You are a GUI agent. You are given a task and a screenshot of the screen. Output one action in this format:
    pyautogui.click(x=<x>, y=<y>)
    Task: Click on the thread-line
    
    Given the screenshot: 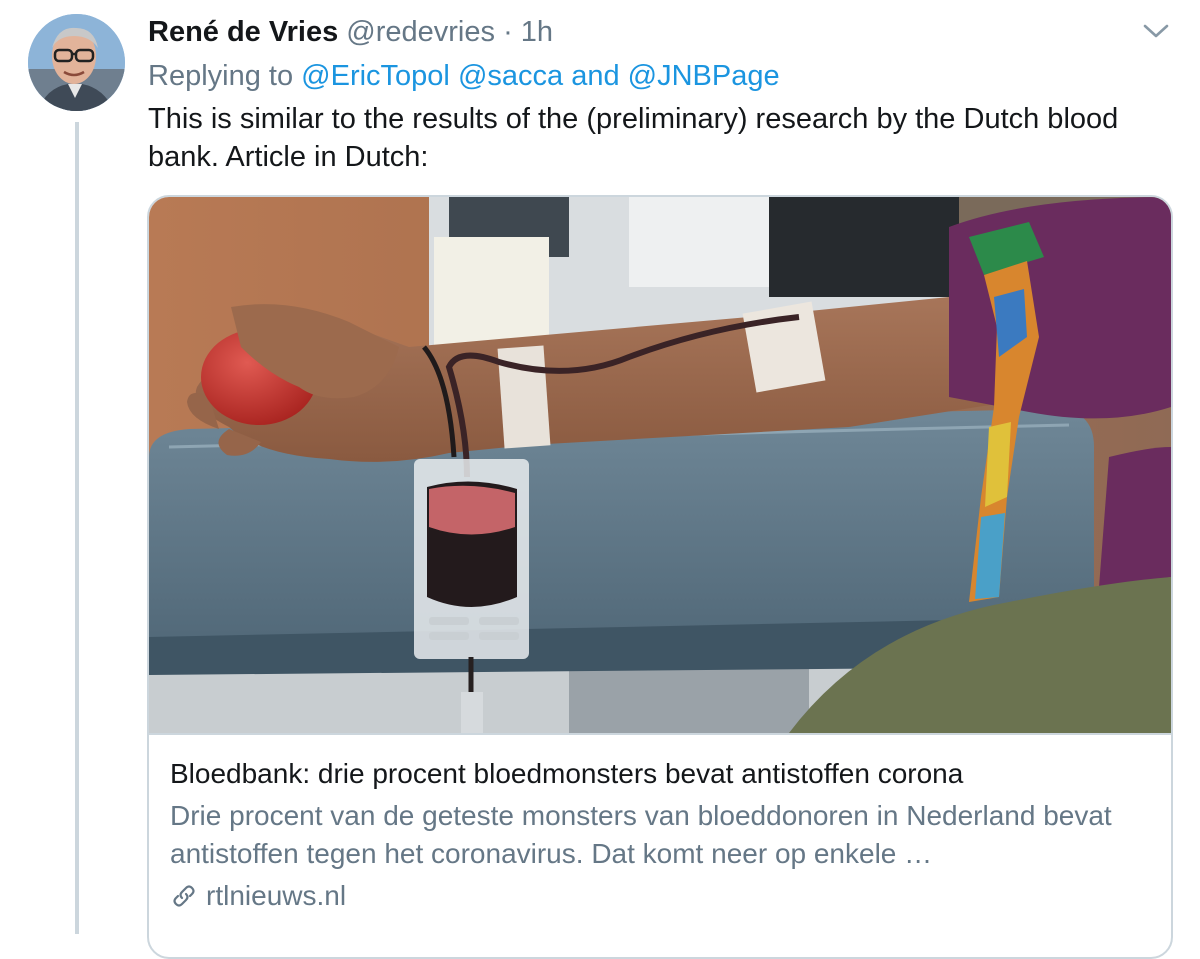 What is the action you would take?
    pyautogui.click(x=77, y=528)
    